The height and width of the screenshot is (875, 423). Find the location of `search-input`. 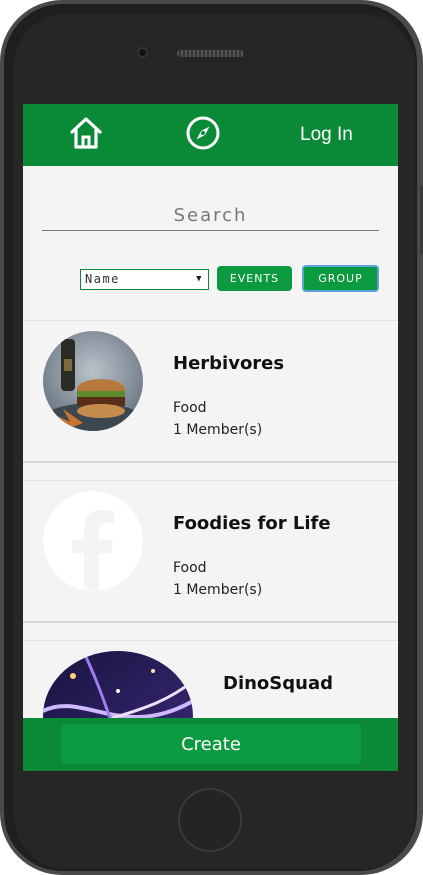

search-input is located at coordinates (210, 215).